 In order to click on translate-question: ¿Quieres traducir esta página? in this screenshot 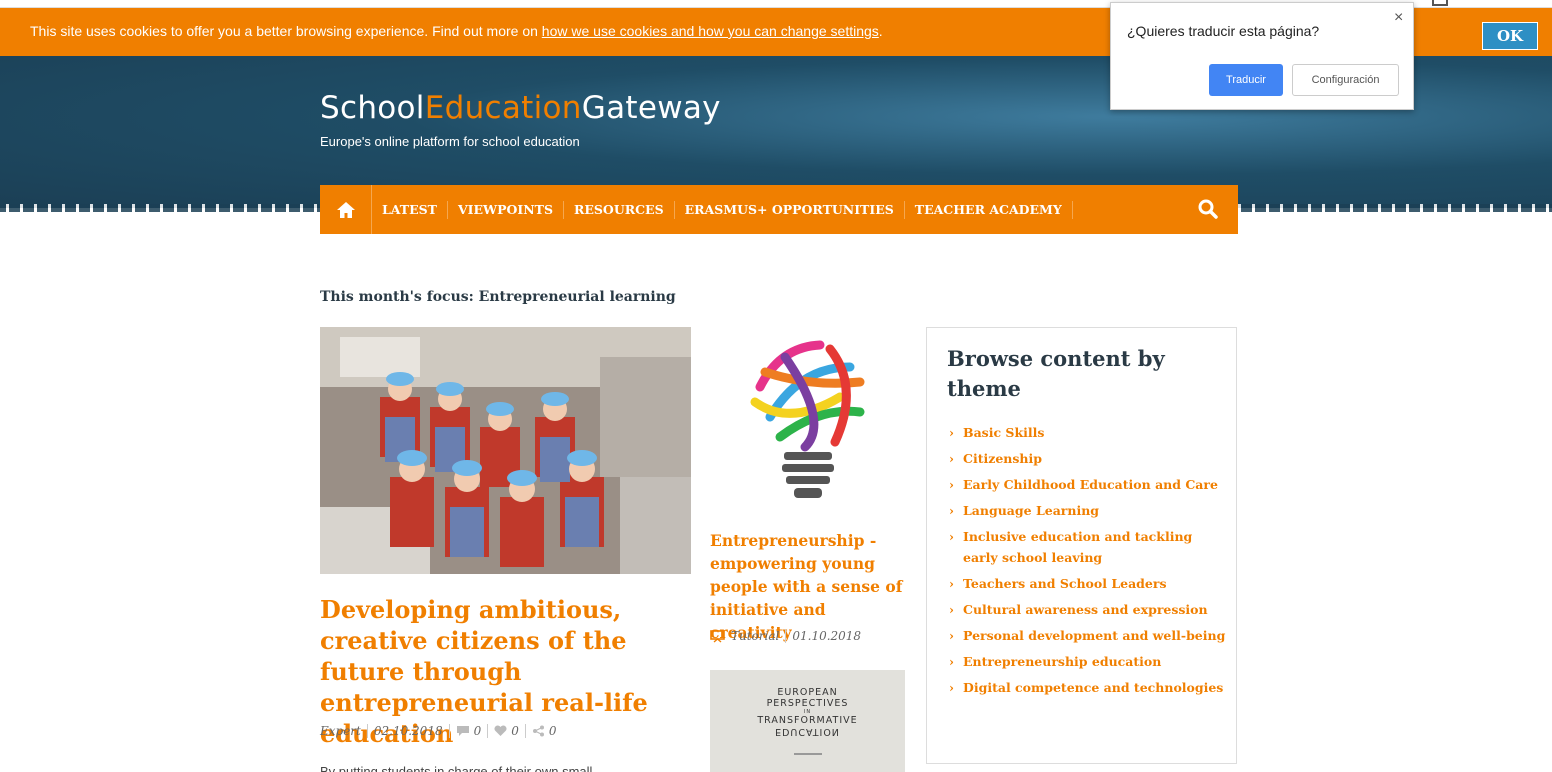, I will do `click(1223, 31)`.